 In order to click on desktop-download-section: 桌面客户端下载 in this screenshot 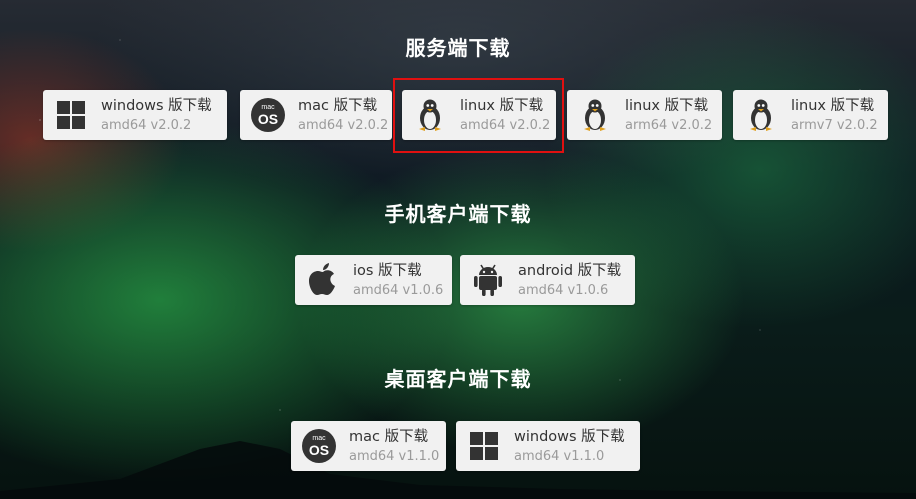, I will do `click(458, 379)`.